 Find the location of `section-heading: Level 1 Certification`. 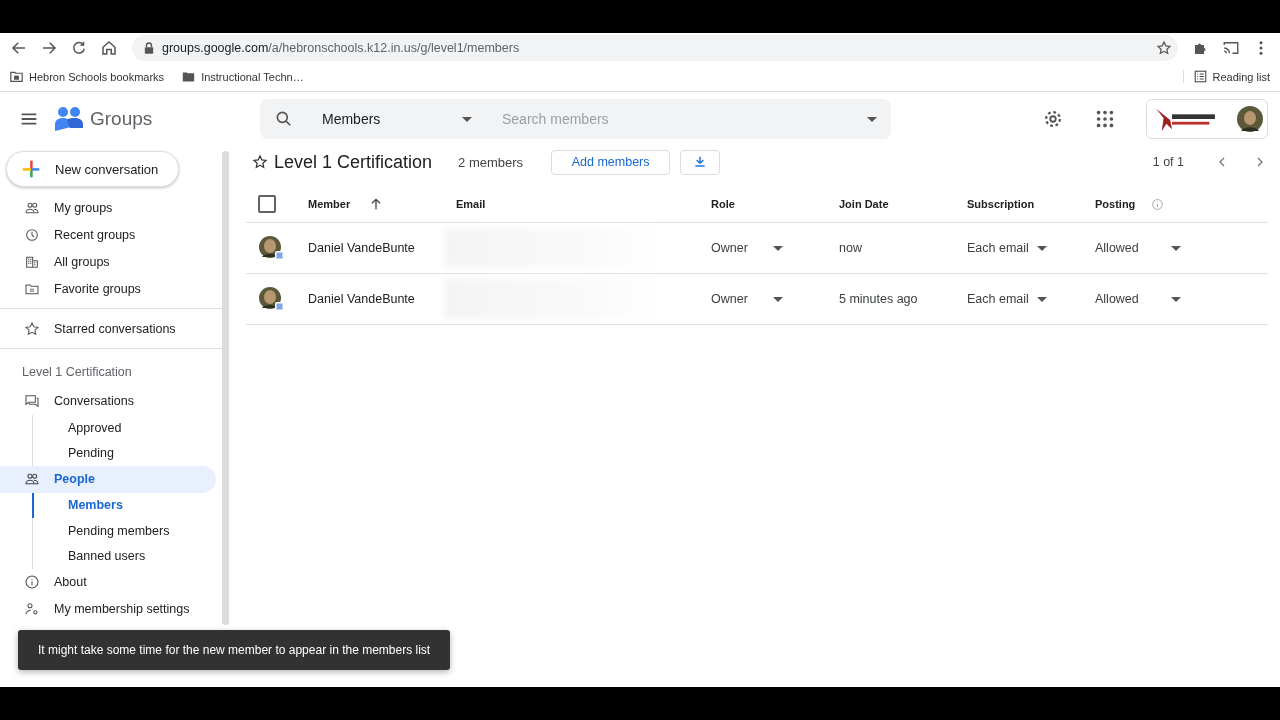

section-heading: Level 1 Certification is located at coordinates (77, 372).